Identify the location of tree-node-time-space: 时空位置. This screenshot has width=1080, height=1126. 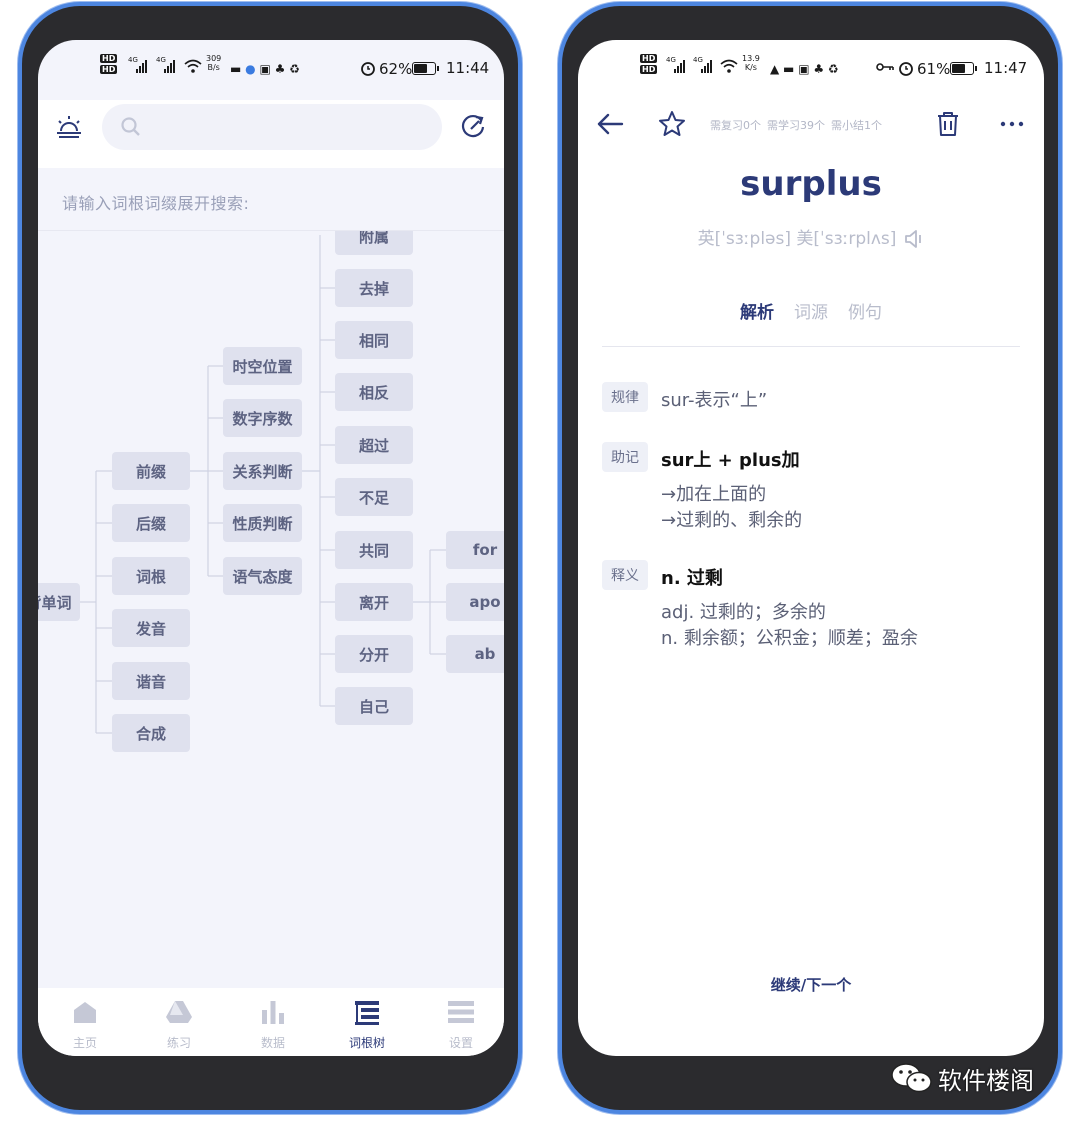
(262, 366).